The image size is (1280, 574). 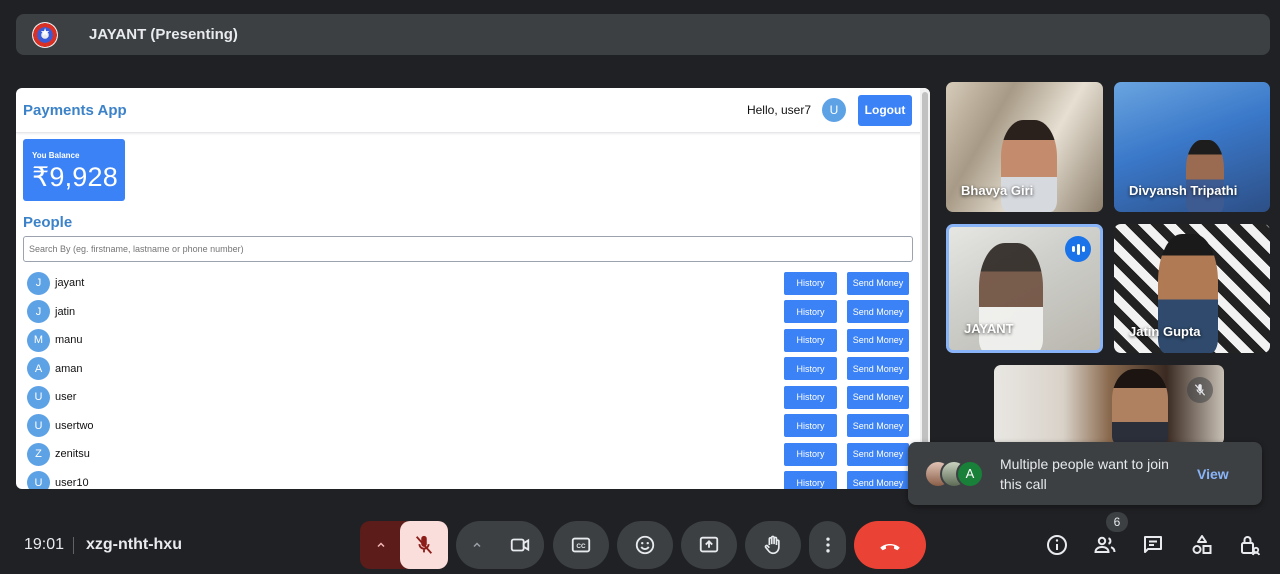 I want to click on app-title: Payments App, so click(x=75, y=110).